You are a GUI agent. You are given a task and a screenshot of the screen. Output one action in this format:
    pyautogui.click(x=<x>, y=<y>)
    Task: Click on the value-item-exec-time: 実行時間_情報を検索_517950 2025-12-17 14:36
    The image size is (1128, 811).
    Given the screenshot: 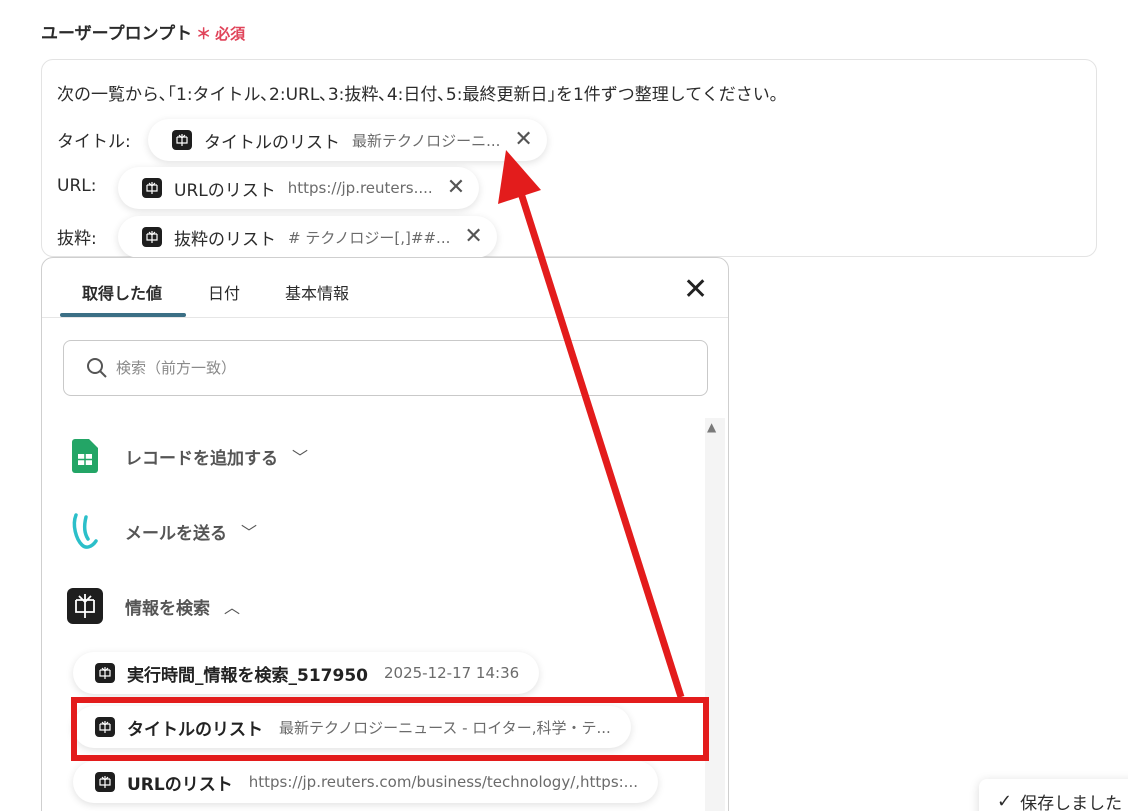 What is the action you would take?
    pyautogui.click(x=306, y=673)
    